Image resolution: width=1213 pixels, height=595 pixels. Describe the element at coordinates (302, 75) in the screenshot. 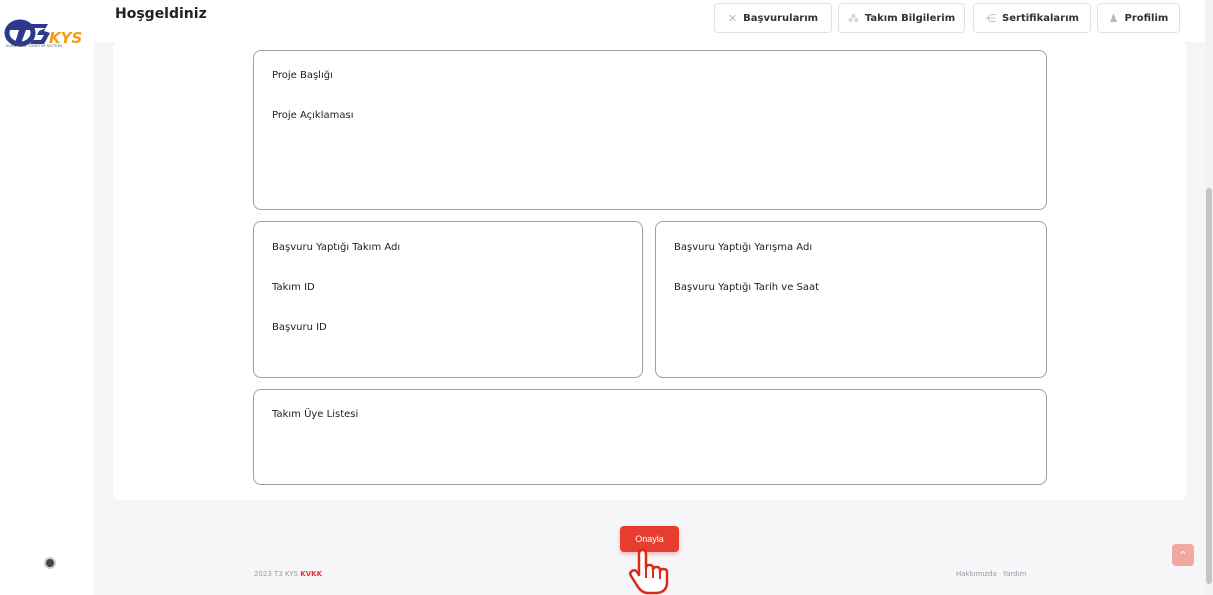

I see `project-title-label: Proje Başlığı` at that location.